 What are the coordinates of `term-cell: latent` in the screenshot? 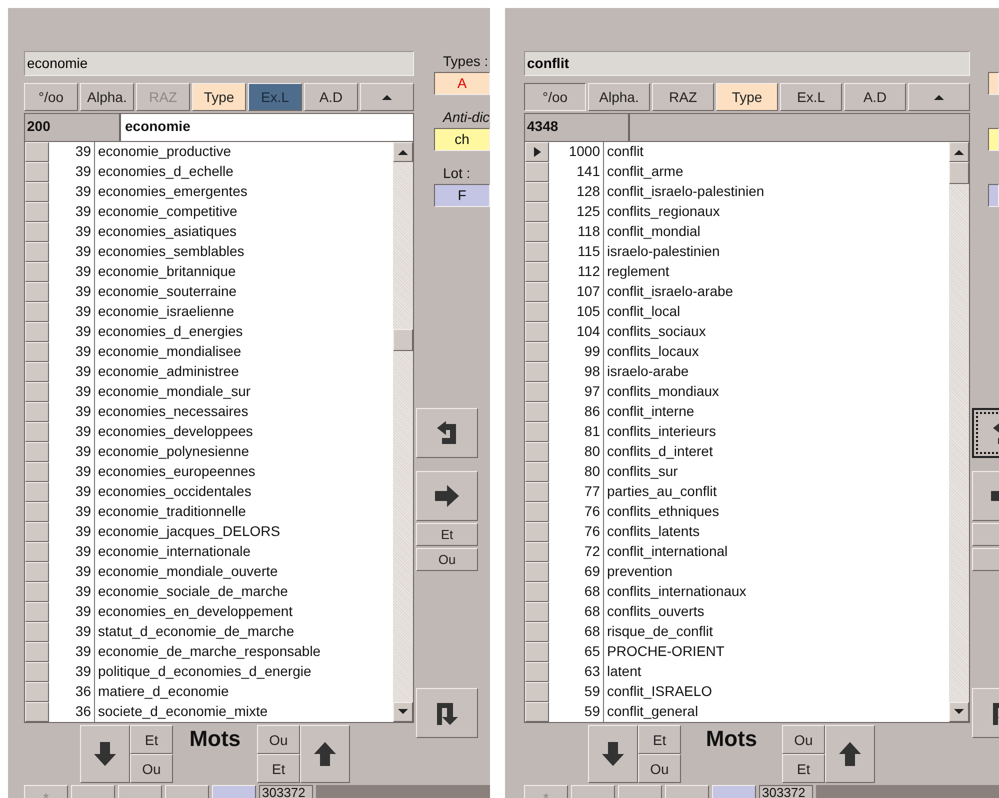 It's located at (623, 672).